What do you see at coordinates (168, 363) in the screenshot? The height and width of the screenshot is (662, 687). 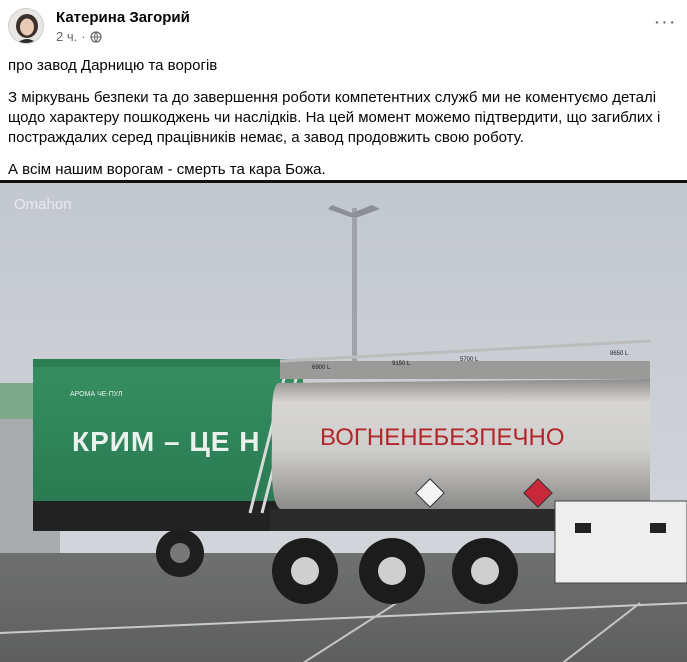 I see `trailer-roof` at bounding box center [168, 363].